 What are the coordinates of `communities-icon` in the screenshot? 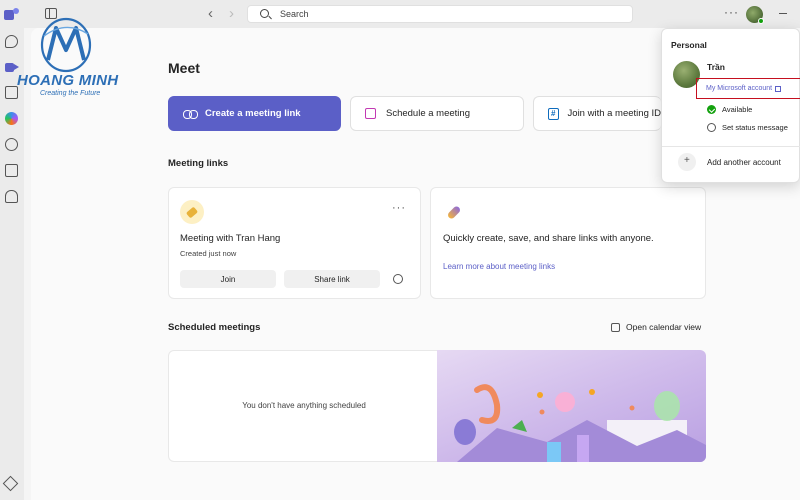 It's located at (11, 144).